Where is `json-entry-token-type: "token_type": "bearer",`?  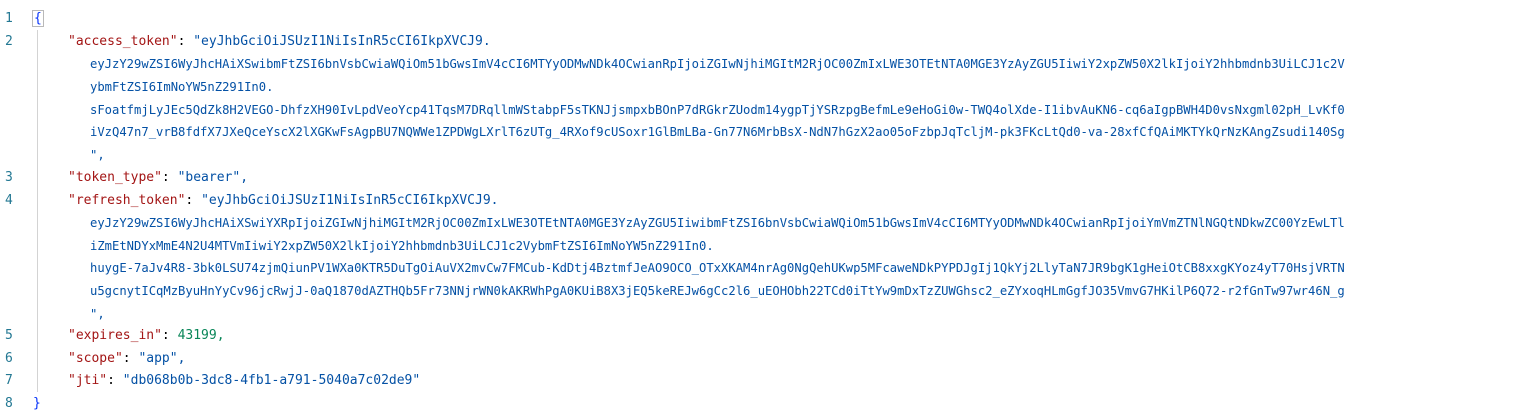 json-entry-token-type: "token_type": "bearer", is located at coordinates (158, 177).